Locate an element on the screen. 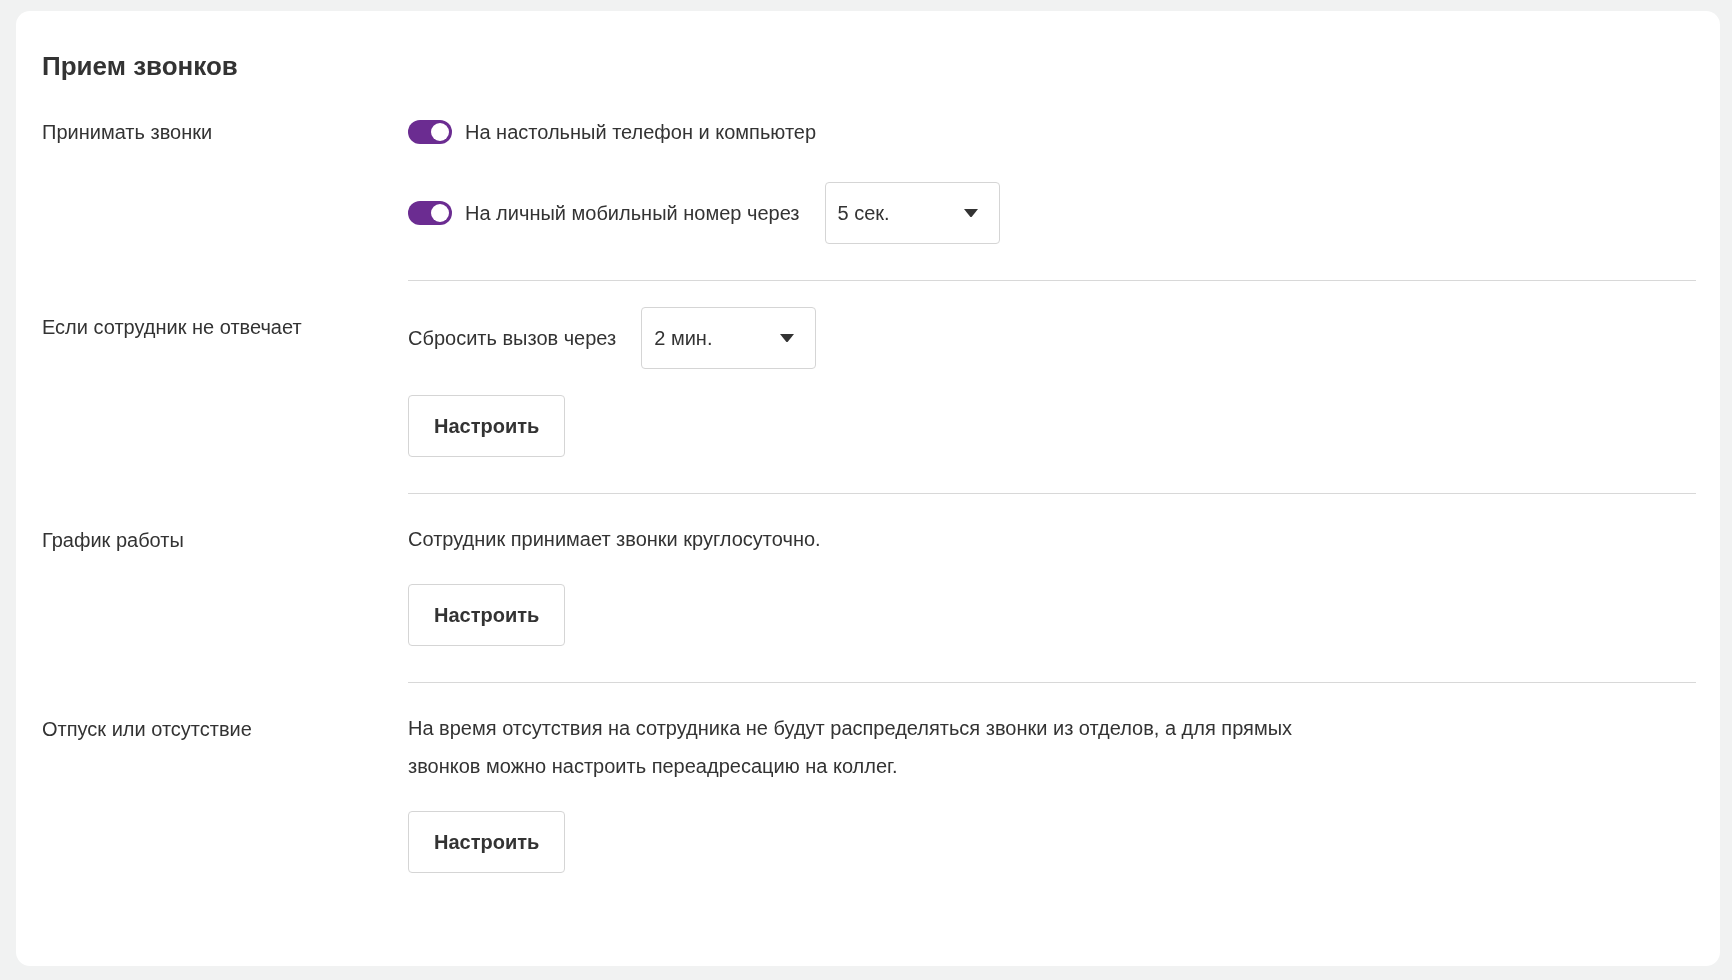 The image size is (1732, 980). select-label: Сбросить вызов через is located at coordinates (512, 338).